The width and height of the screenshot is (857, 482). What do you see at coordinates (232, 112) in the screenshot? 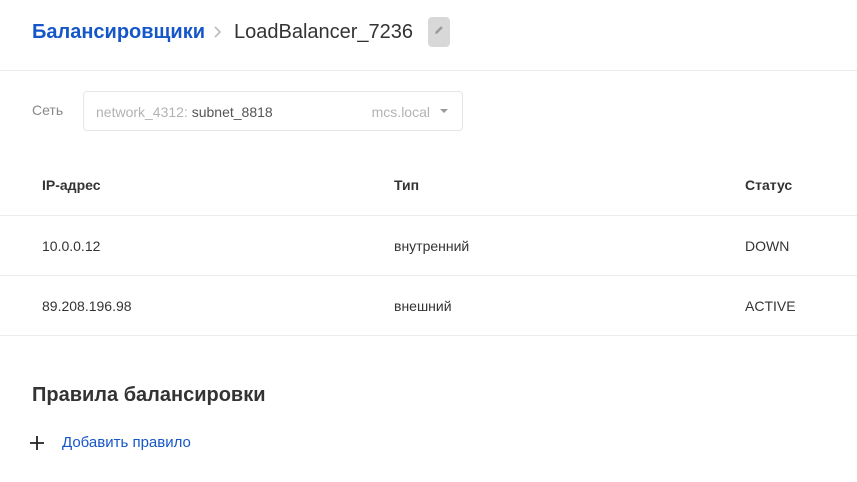
I see `subnet-name: subnet_8818` at bounding box center [232, 112].